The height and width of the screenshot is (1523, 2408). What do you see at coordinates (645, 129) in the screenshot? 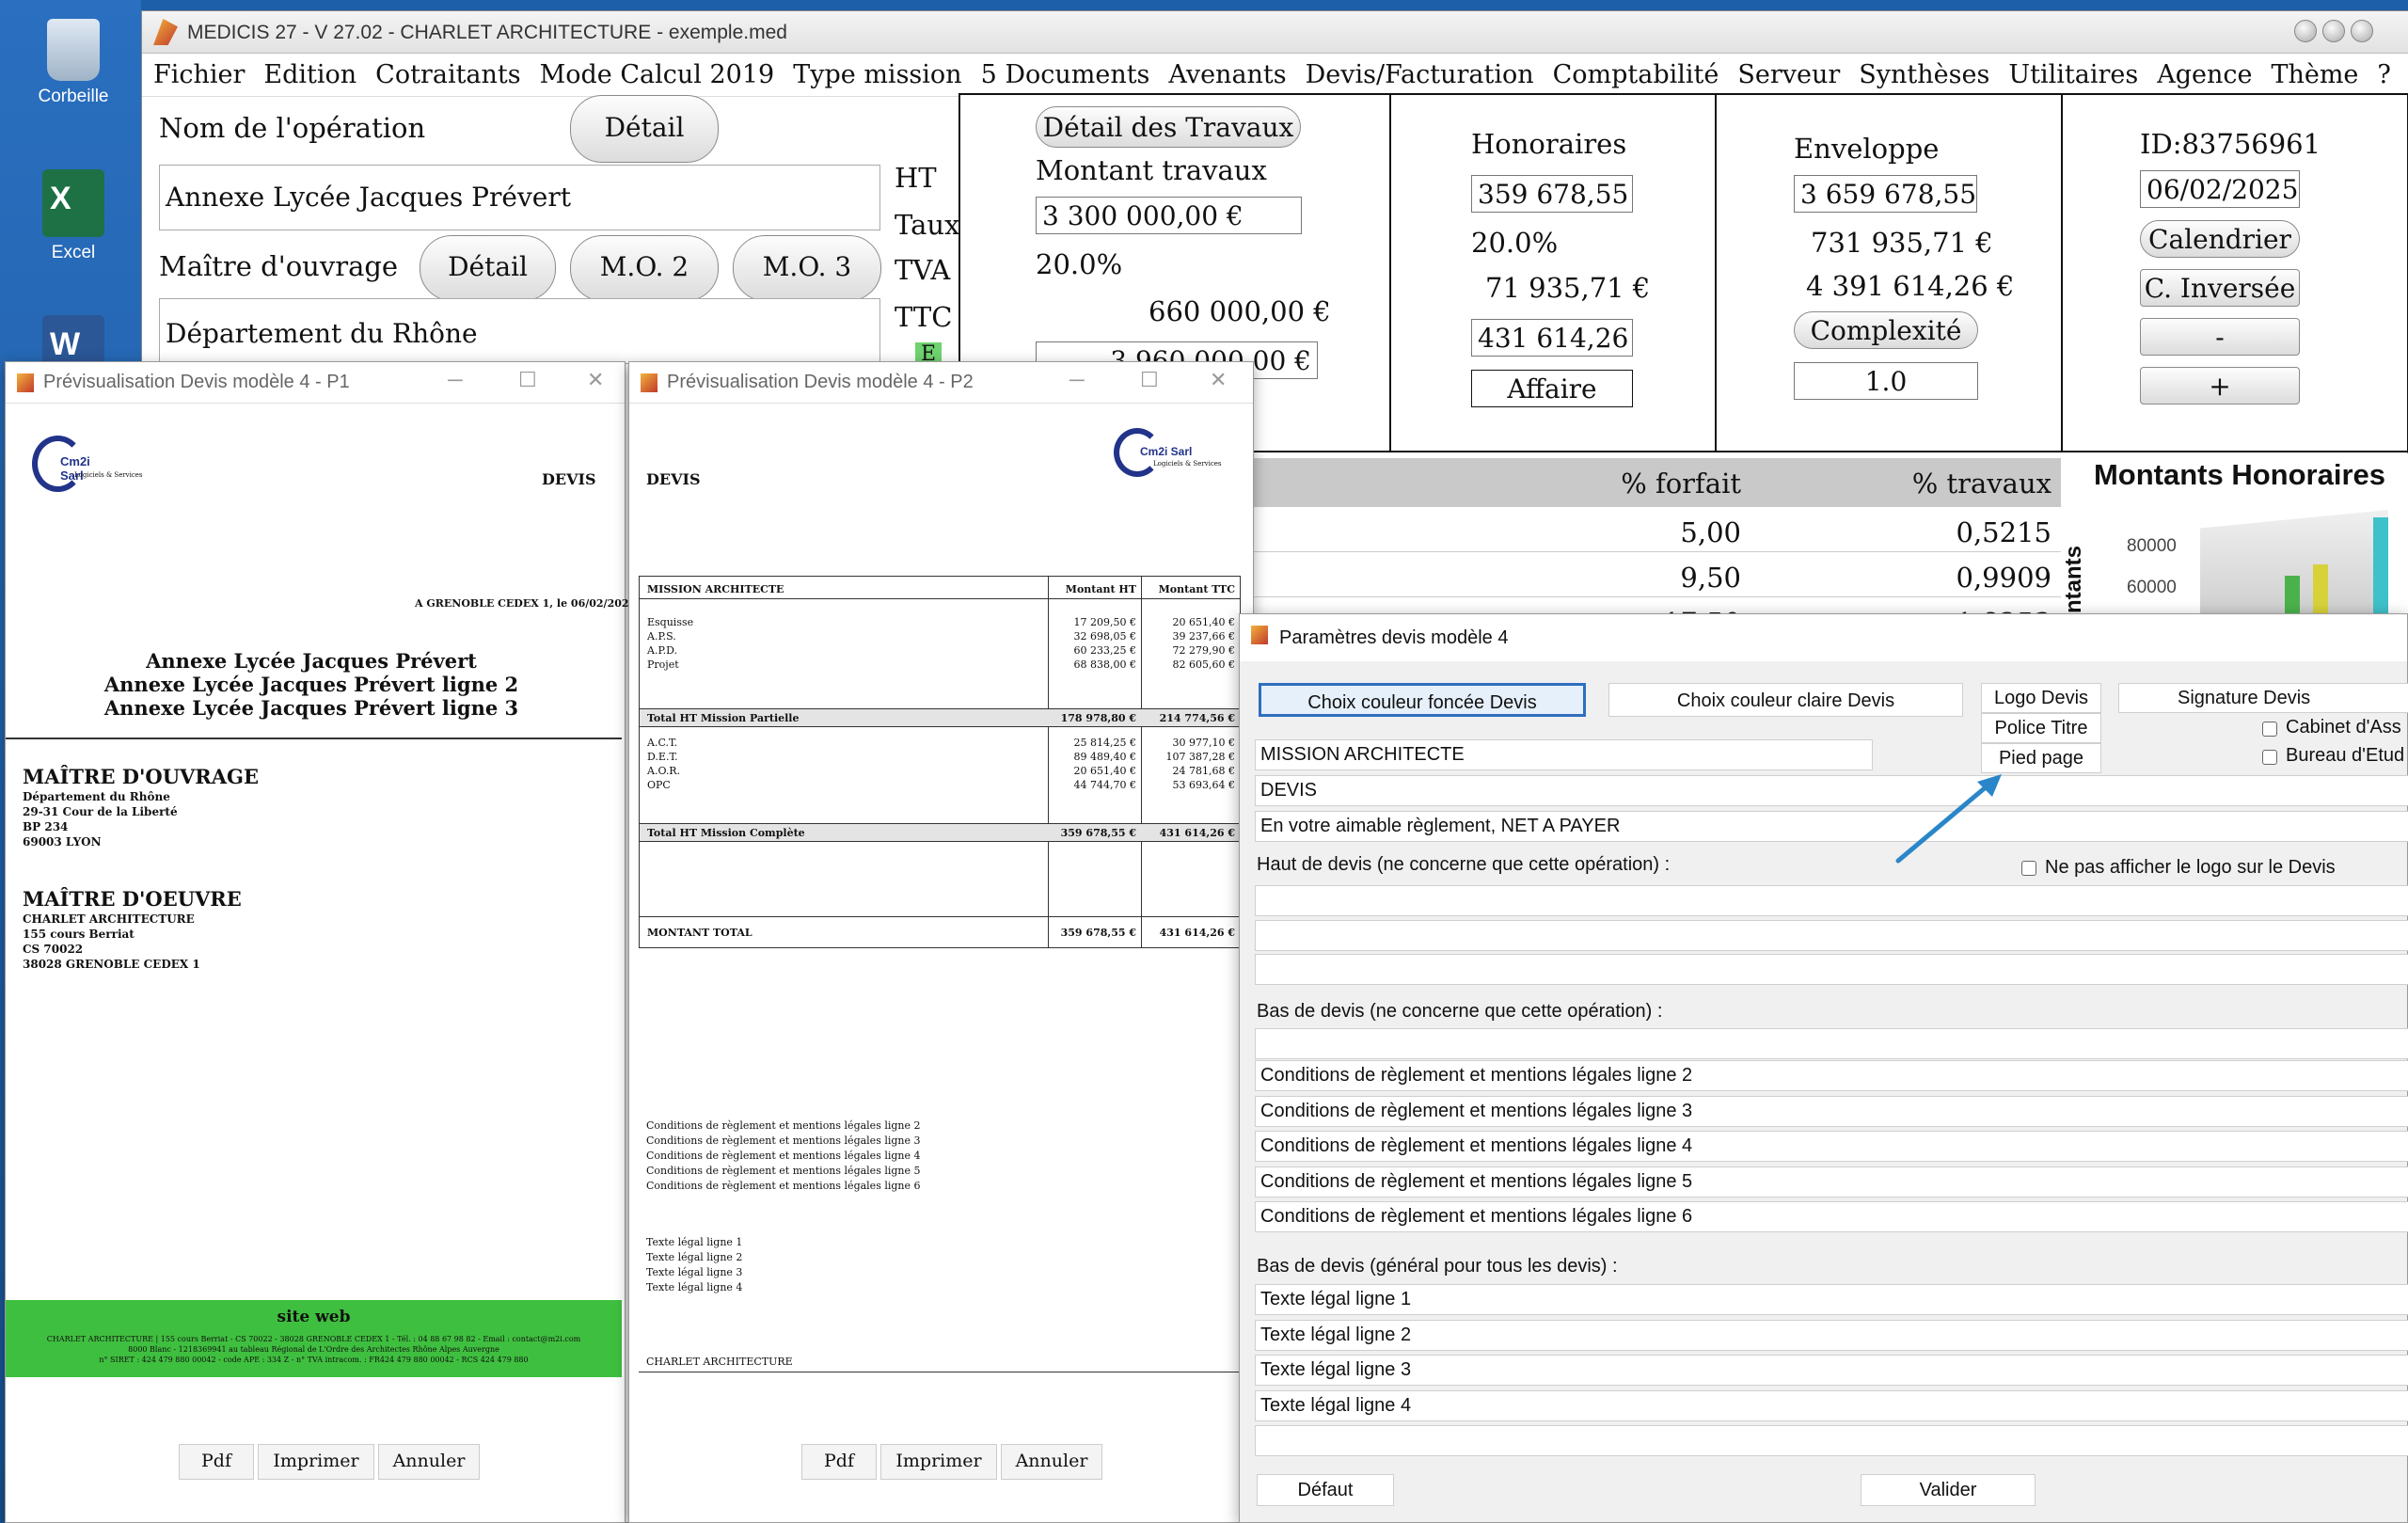
I see `operation-detail-button: Détail` at bounding box center [645, 129].